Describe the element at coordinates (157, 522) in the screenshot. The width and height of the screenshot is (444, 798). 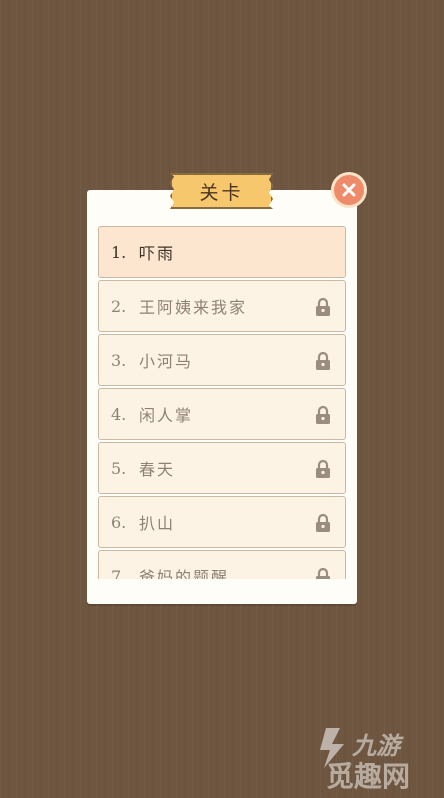
I see `level-name: 扒山` at that location.